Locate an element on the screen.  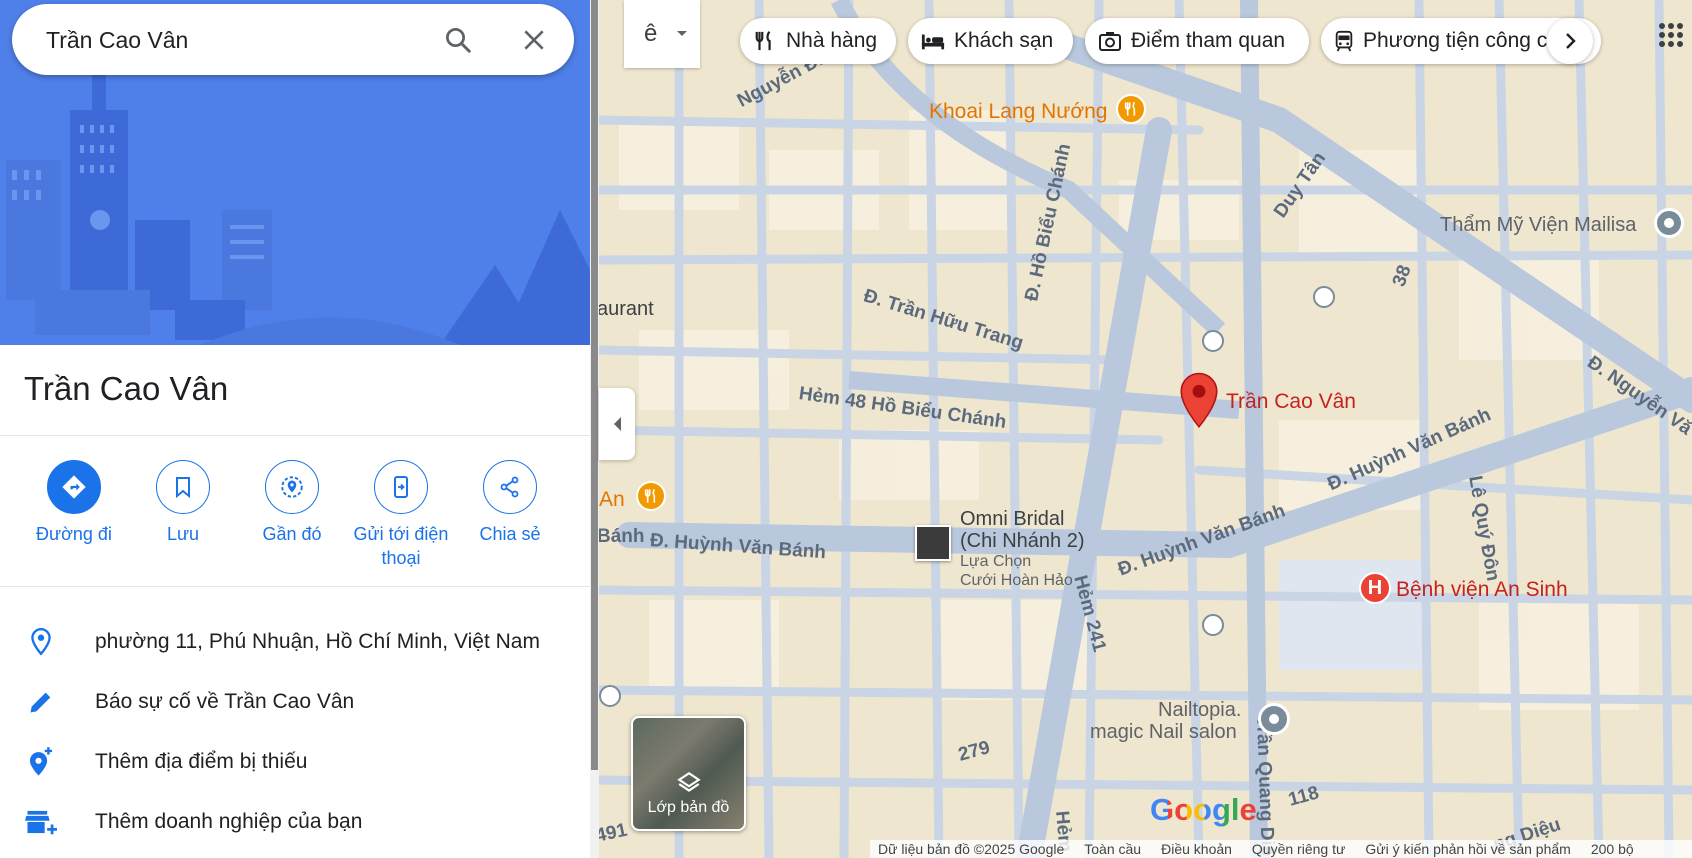
chip-hotels: Khách sạn is located at coordinates (990, 41).